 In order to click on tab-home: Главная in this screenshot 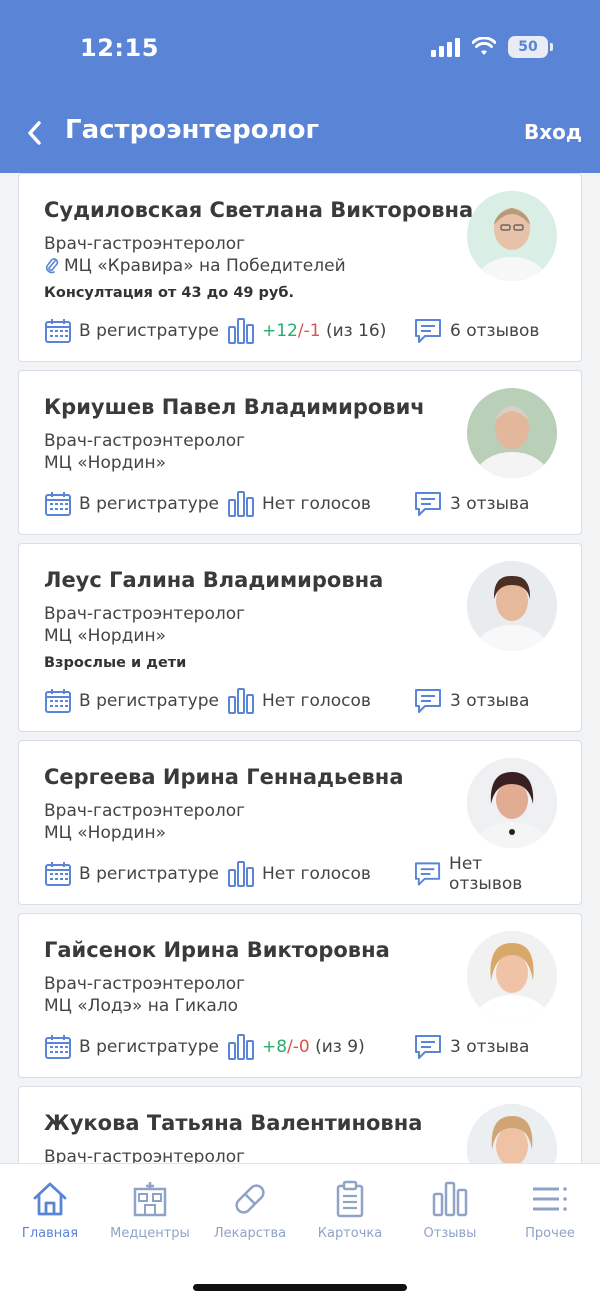, I will do `click(50, 1210)`.